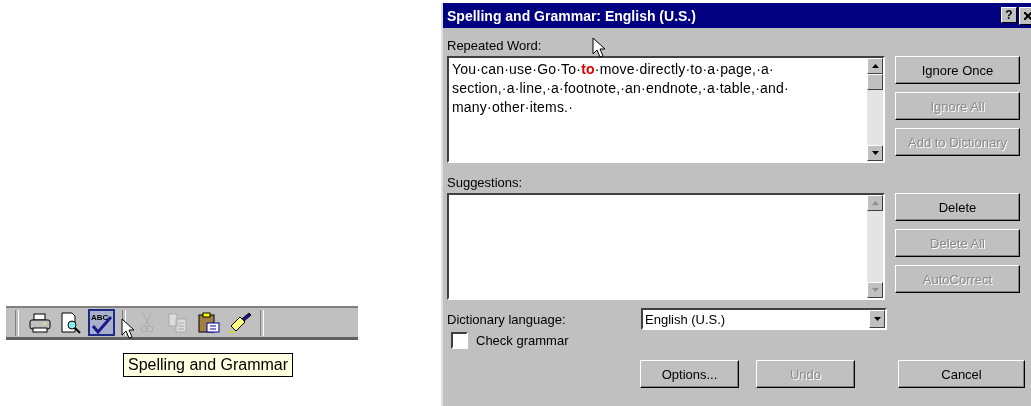  What do you see at coordinates (239, 322) in the screenshot?
I see `paintbrush-icon` at bounding box center [239, 322].